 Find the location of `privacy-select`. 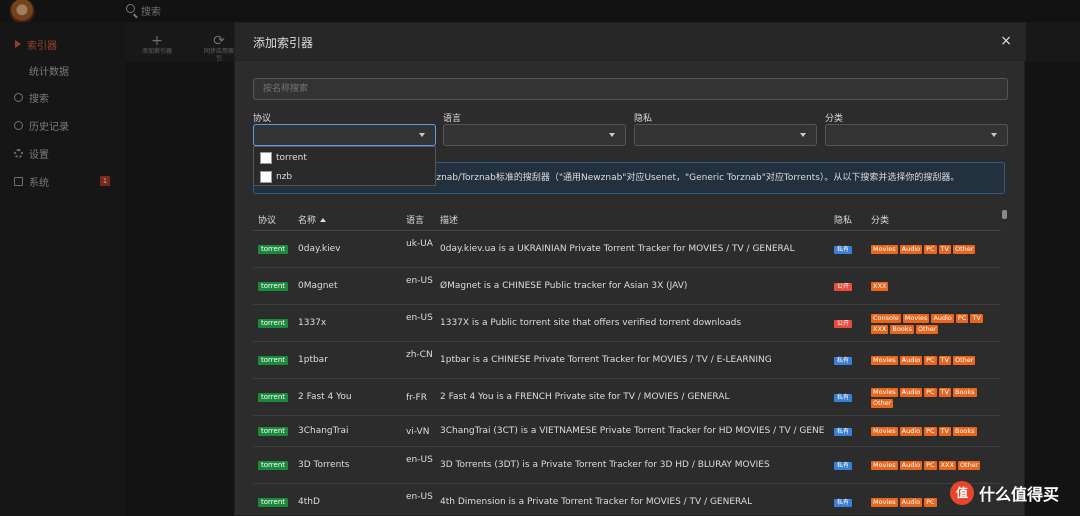

privacy-select is located at coordinates (725, 135).